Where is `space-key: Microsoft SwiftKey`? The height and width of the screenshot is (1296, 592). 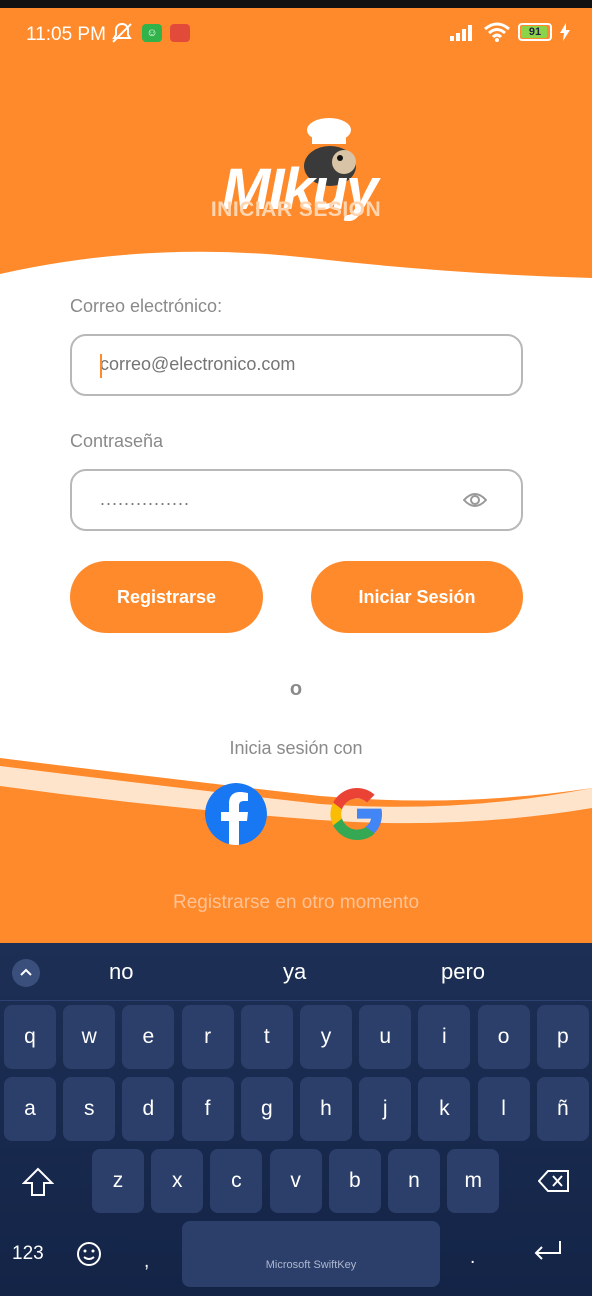
space-key: Microsoft SwiftKey is located at coordinates (311, 1254).